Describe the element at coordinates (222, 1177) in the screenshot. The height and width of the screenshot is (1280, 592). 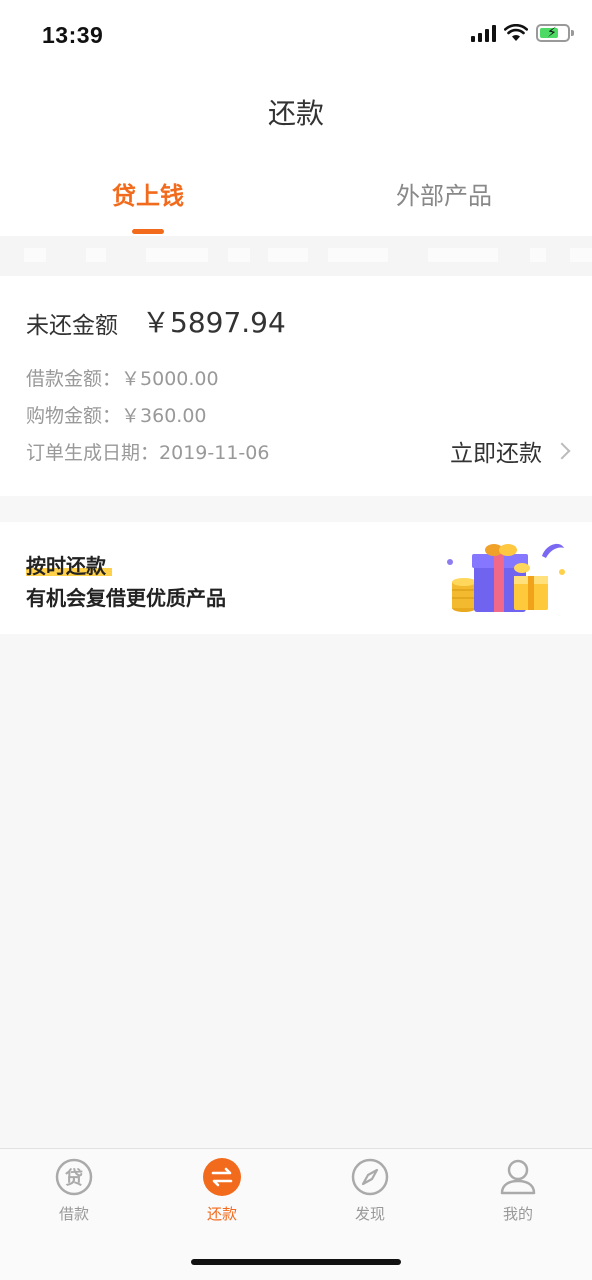
I see `repay-icon` at that location.